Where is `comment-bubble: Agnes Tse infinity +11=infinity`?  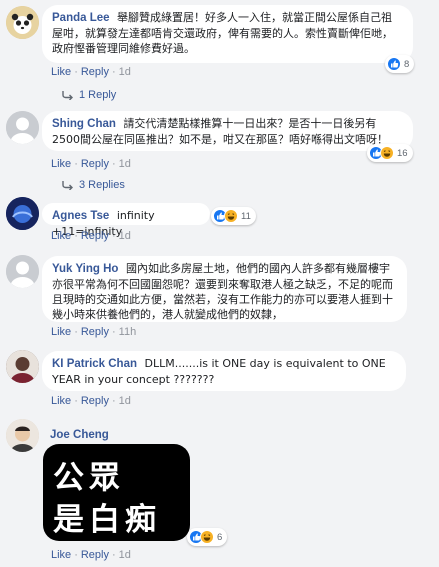
comment-bubble: Agnes Tse infinity +11=infinity is located at coordinates (126, 220).